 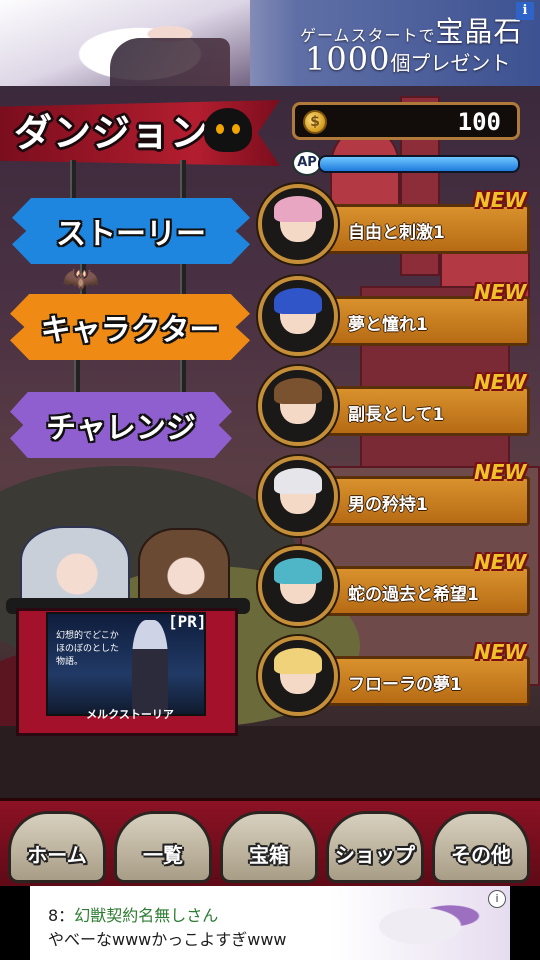 What do you see at coordinates (388, 505) in the screenshot?
I see `chapter-label: 男の矜持1` at bounding box center [388, 505].